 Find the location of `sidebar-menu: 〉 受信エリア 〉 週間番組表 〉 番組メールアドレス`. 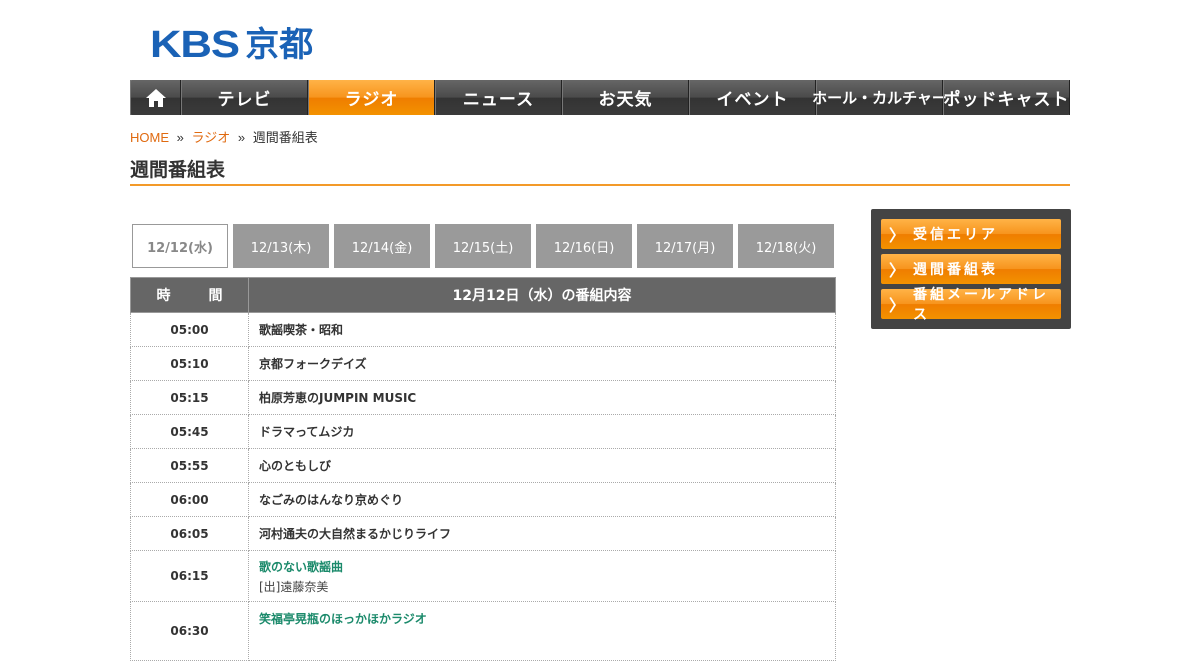

sidebar-menu: 〉 受信エリア 〉 週間番組表 〉 番組メールアドレス is located at coordinates (971, 269).